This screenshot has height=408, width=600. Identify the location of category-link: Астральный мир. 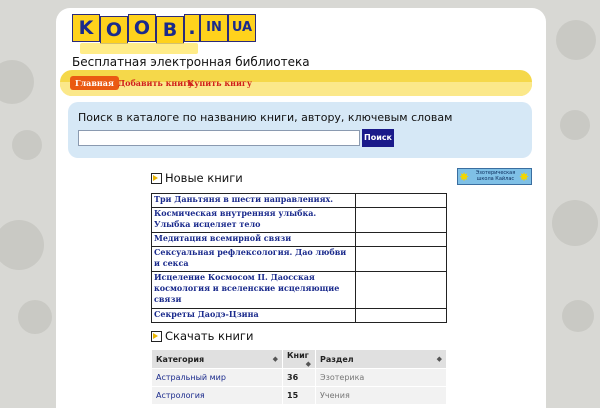
(217, 377).